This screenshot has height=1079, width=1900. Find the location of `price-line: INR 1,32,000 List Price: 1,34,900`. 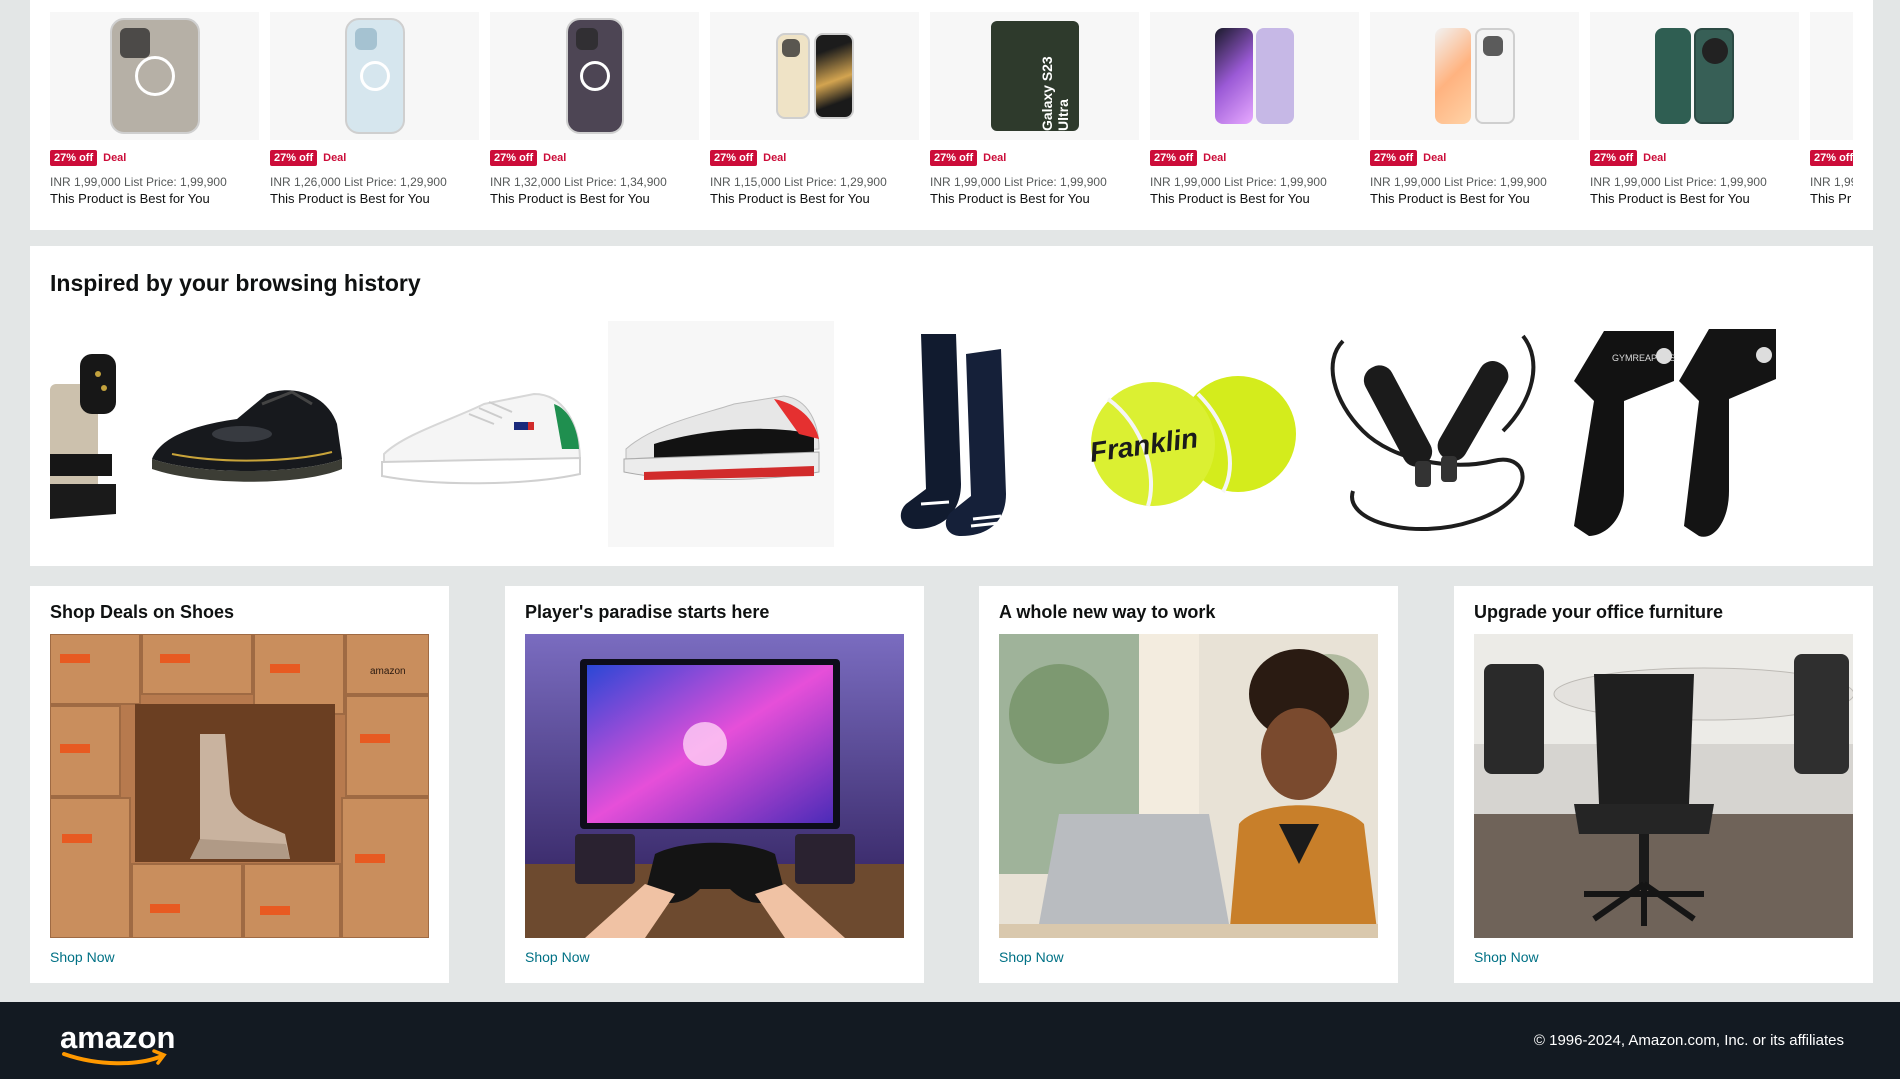

price-line: INR 1,32,000 List Price: 1,34,900 is located at coordinates (578, 182).